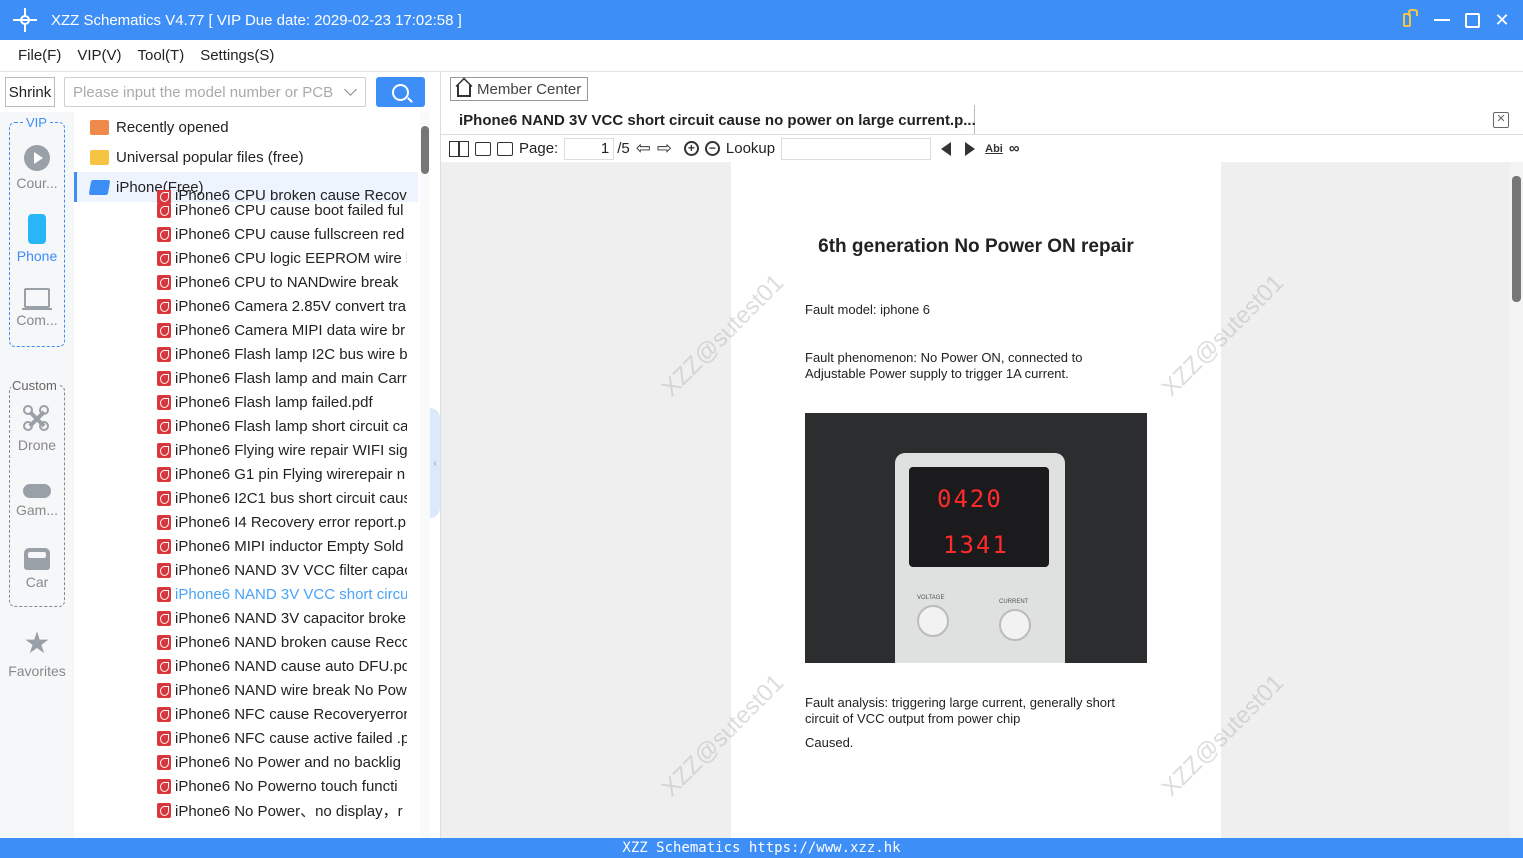 This screenshot has width=1523, height=858. I want to click on rail-item-label: Car, so click(37, 582).